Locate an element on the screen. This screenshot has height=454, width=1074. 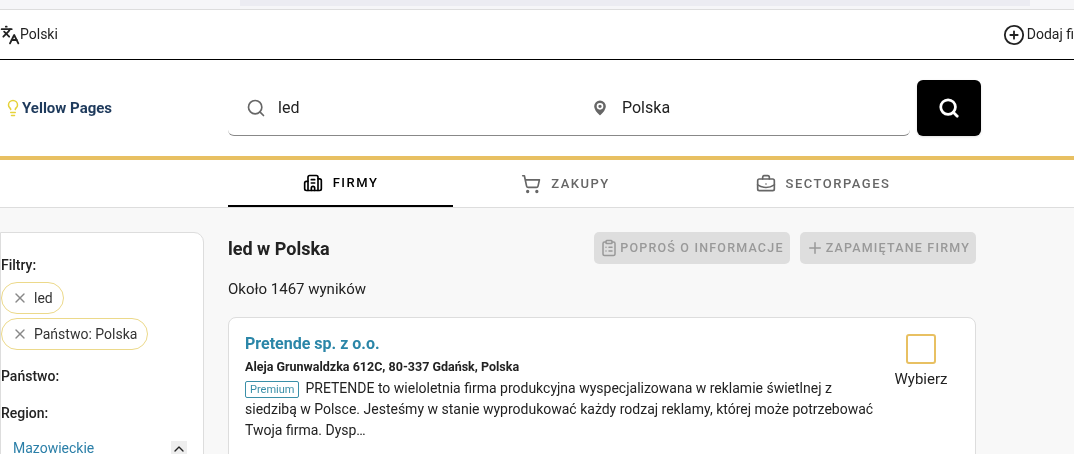
results-count: Około 1467 wyników is located at coordinates (297, 289).